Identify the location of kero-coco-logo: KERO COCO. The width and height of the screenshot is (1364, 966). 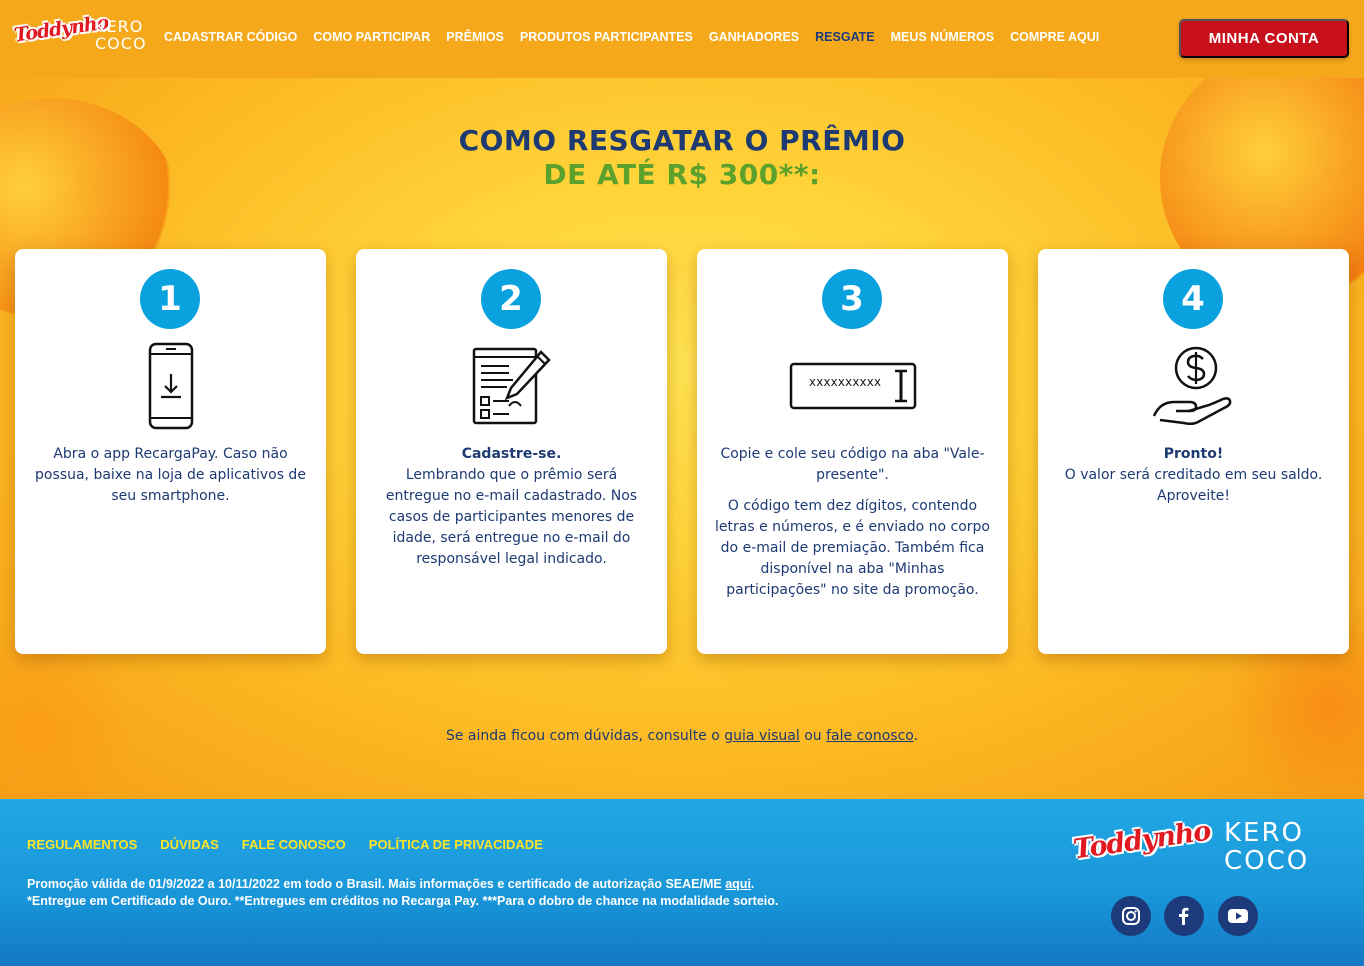
(121, 35).